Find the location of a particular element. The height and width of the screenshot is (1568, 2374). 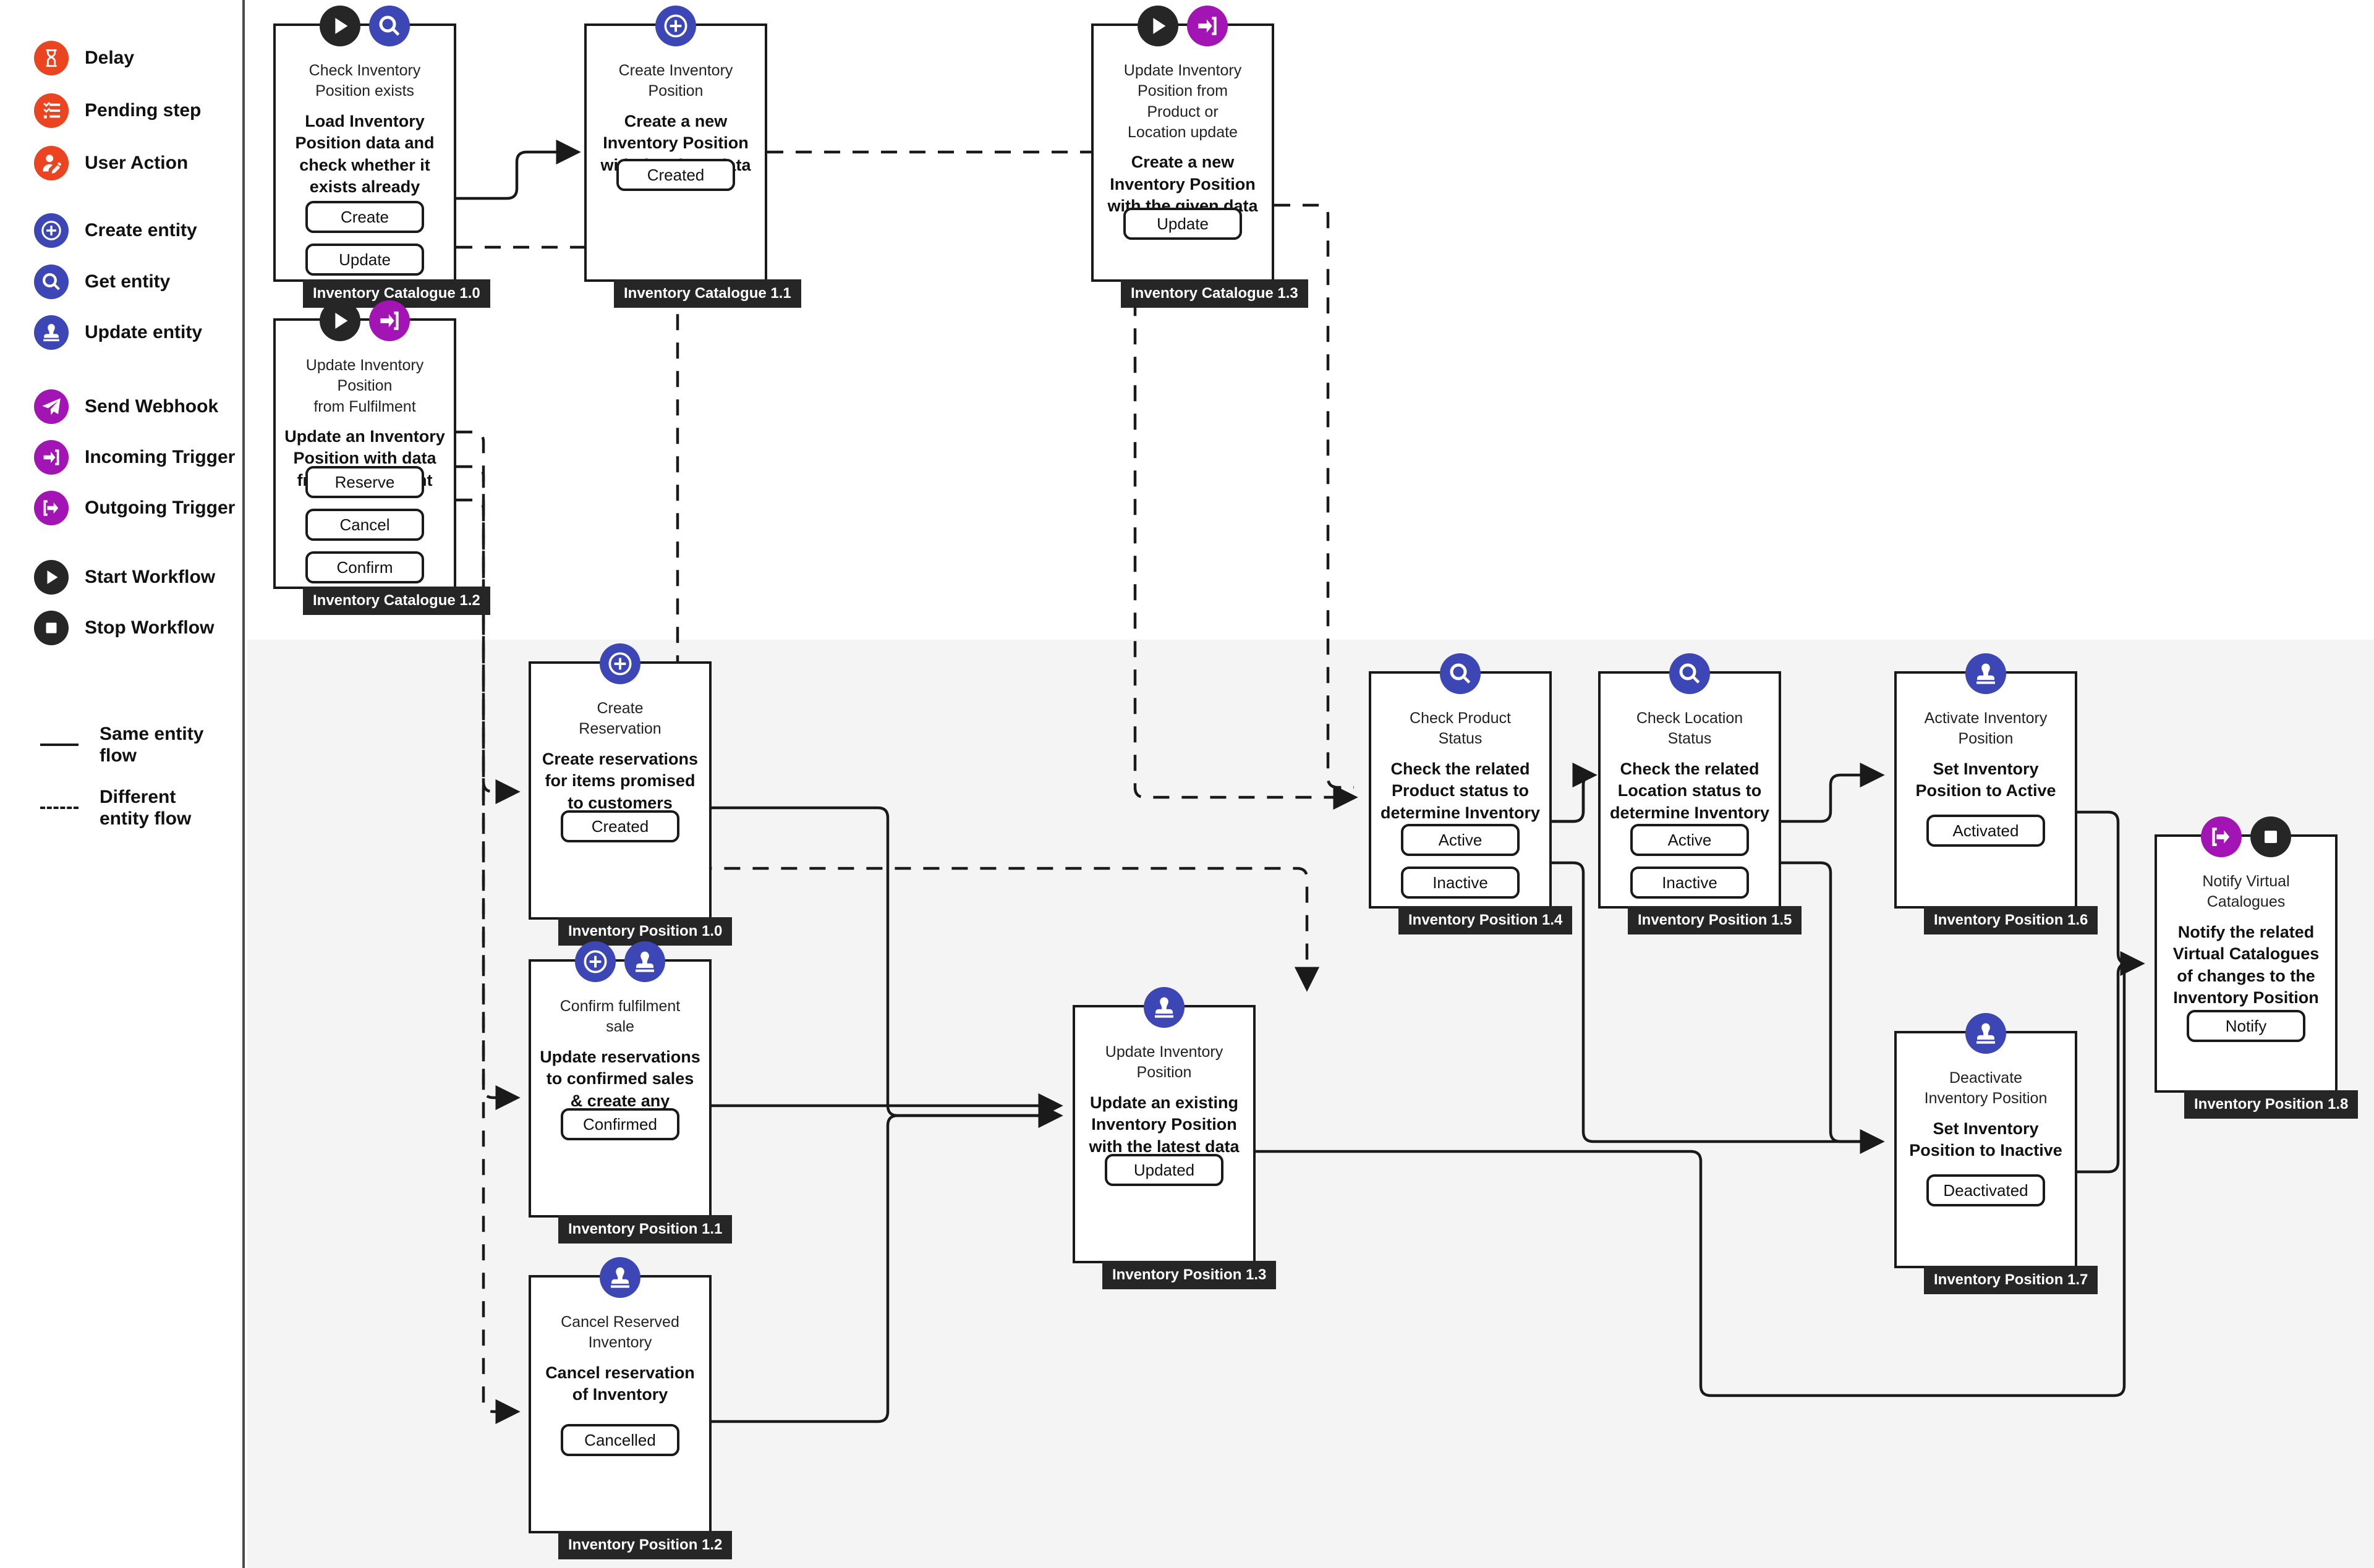

card-tag-label: Inventory Position 1.2 is located at coordinates (646, 1545).